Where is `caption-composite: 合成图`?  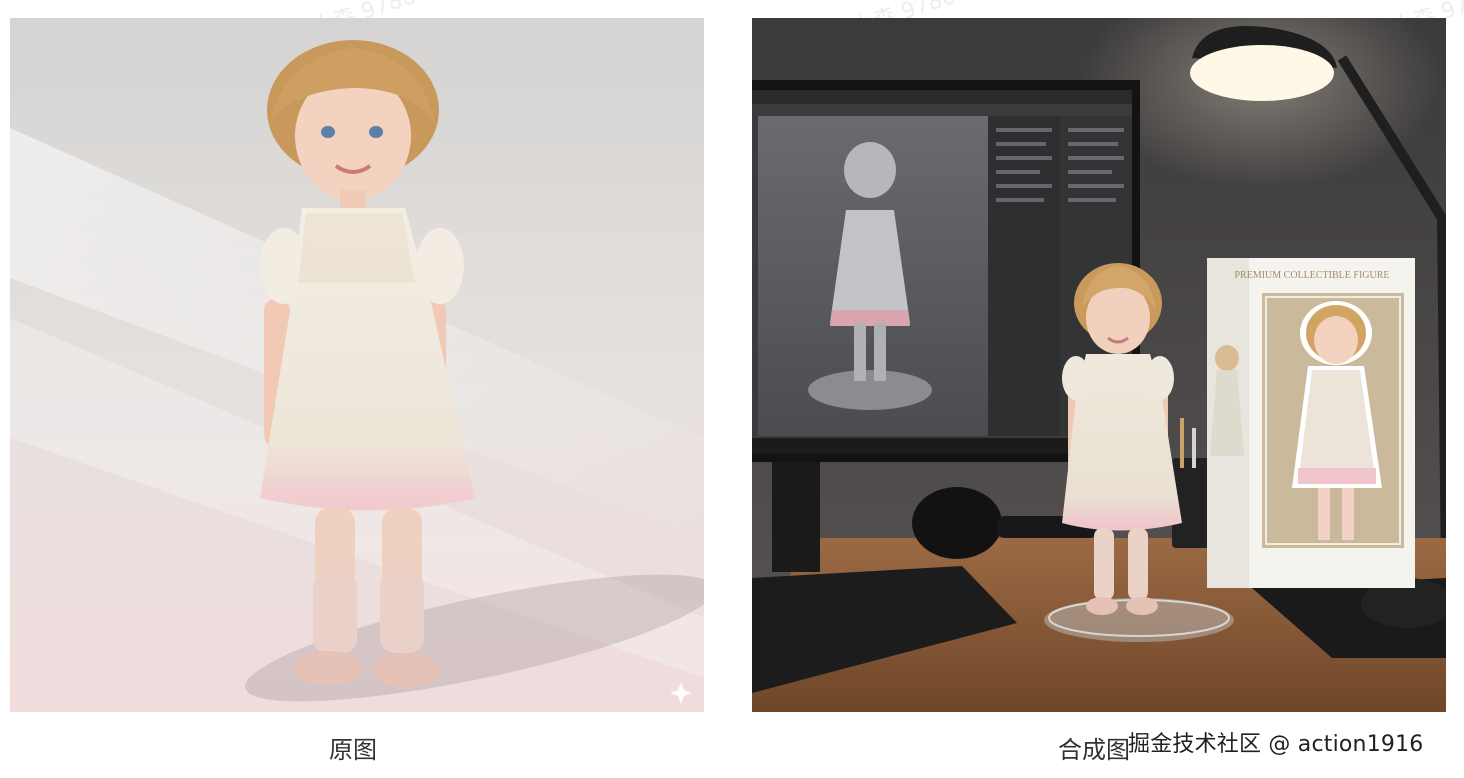
caption-composite: 合成图 is located at coordinates (1094, 750).